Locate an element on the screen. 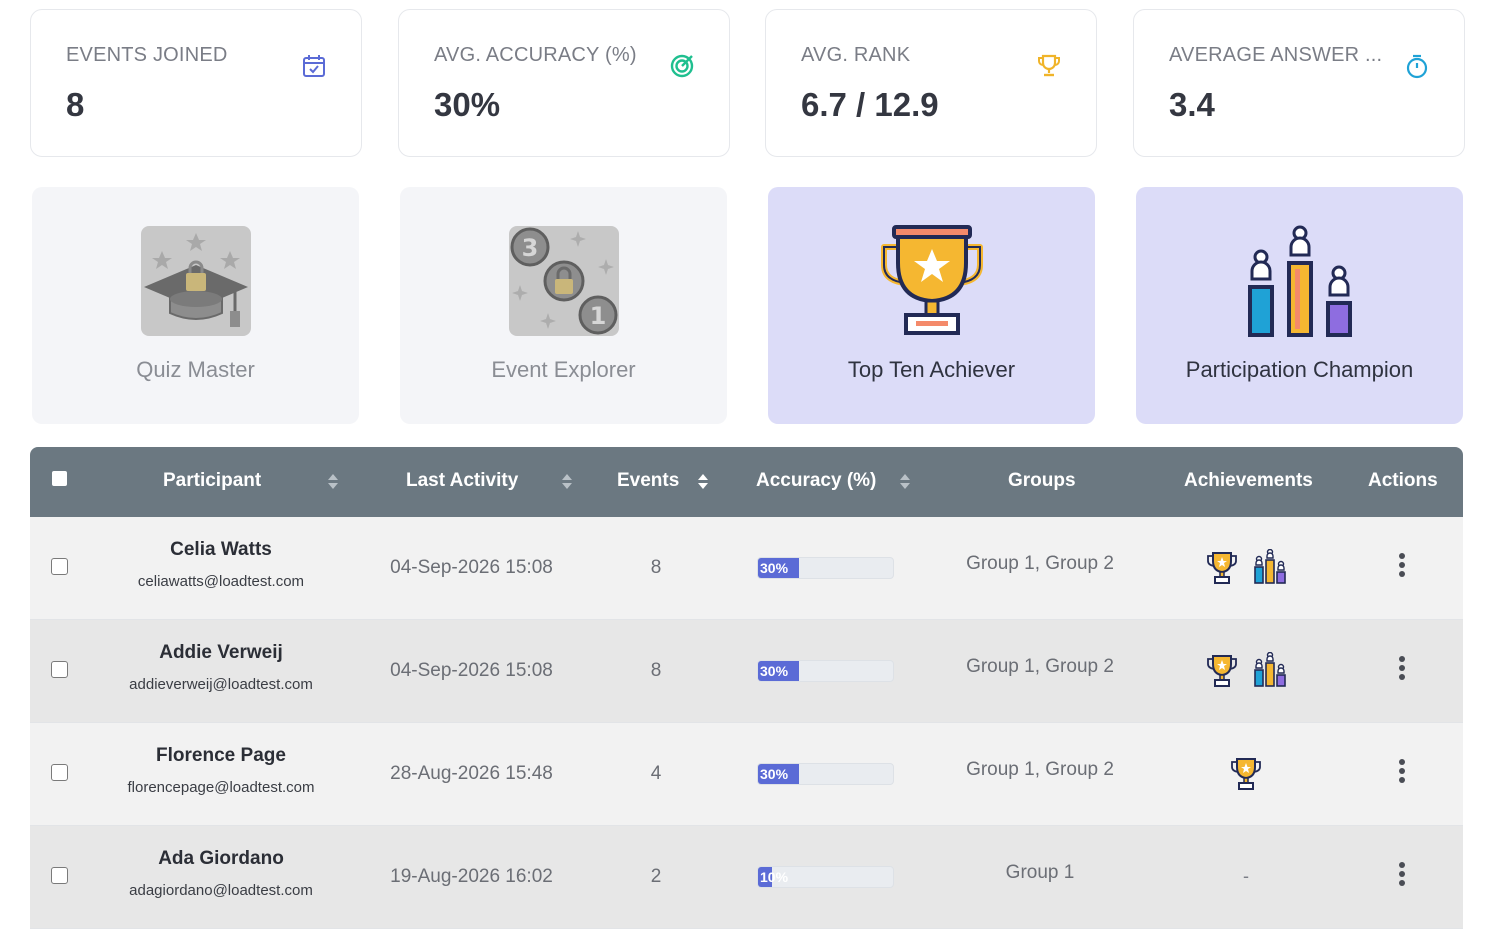  no-achievements: - is located at coordinates (1246, 876).